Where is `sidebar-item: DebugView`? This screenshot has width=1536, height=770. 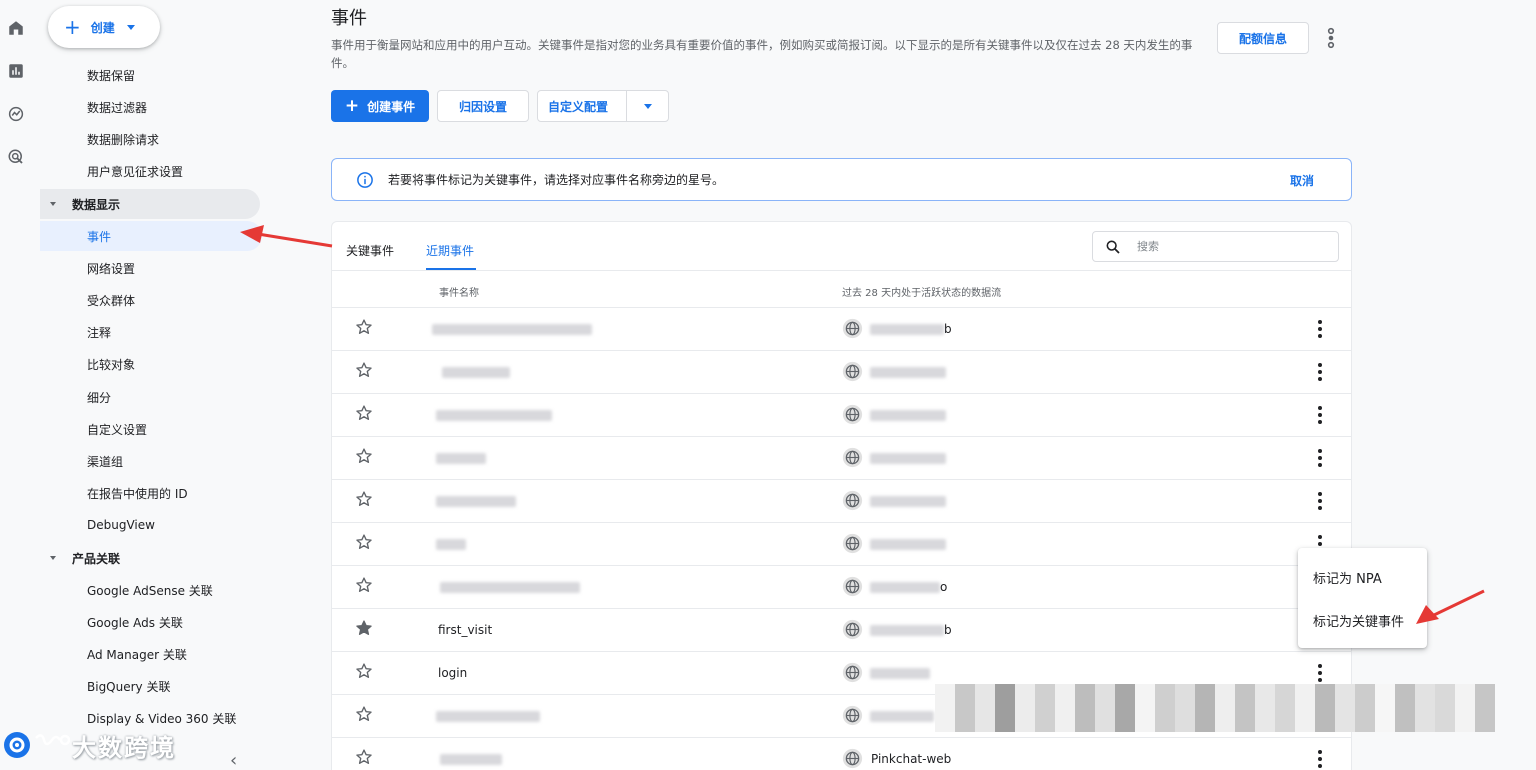 sidebar-item: DebugView is located at coordinates (151, 525).